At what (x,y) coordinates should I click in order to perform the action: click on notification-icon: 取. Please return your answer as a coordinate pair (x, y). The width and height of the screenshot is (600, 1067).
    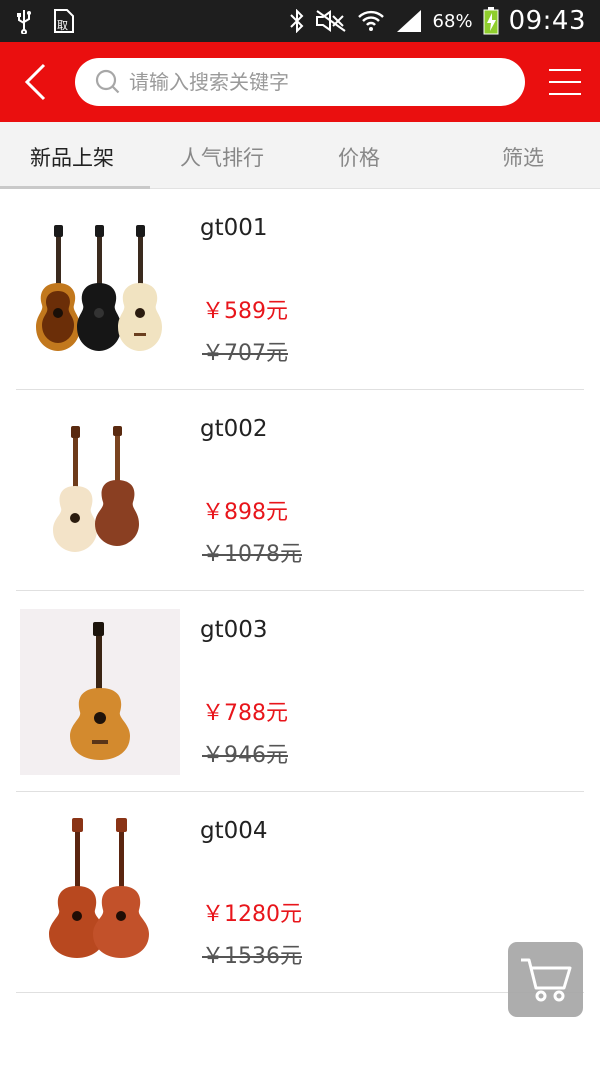
    Looking at the image, I should click on (64, 21).